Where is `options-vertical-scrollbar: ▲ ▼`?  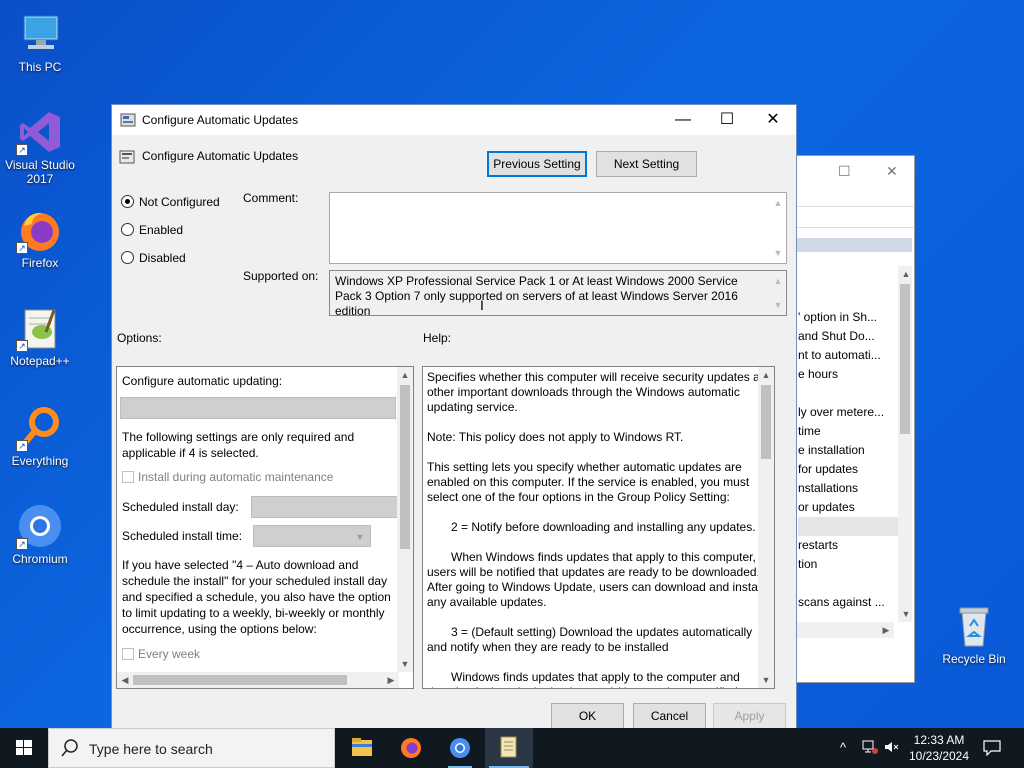
options-vertical-scrollbar: ▲ ▼ is located at coordinates (405, 519).